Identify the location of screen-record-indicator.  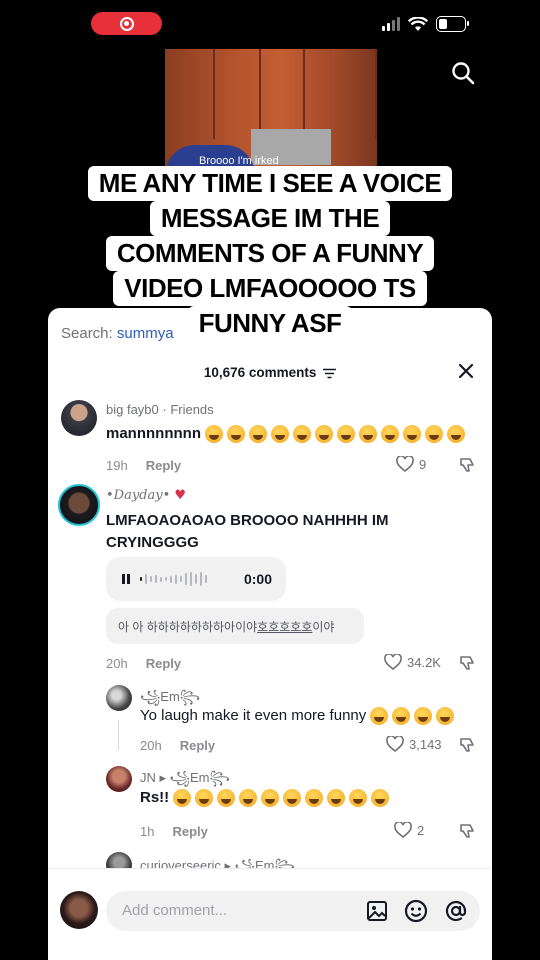
(126, 23).